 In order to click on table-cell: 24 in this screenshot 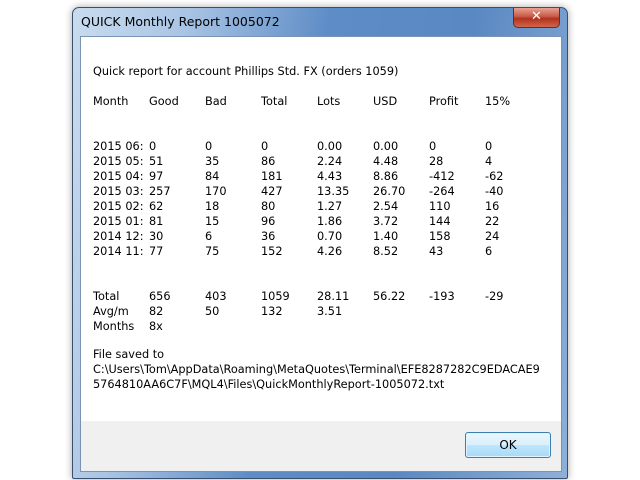, I will do `click(492, 236)`.